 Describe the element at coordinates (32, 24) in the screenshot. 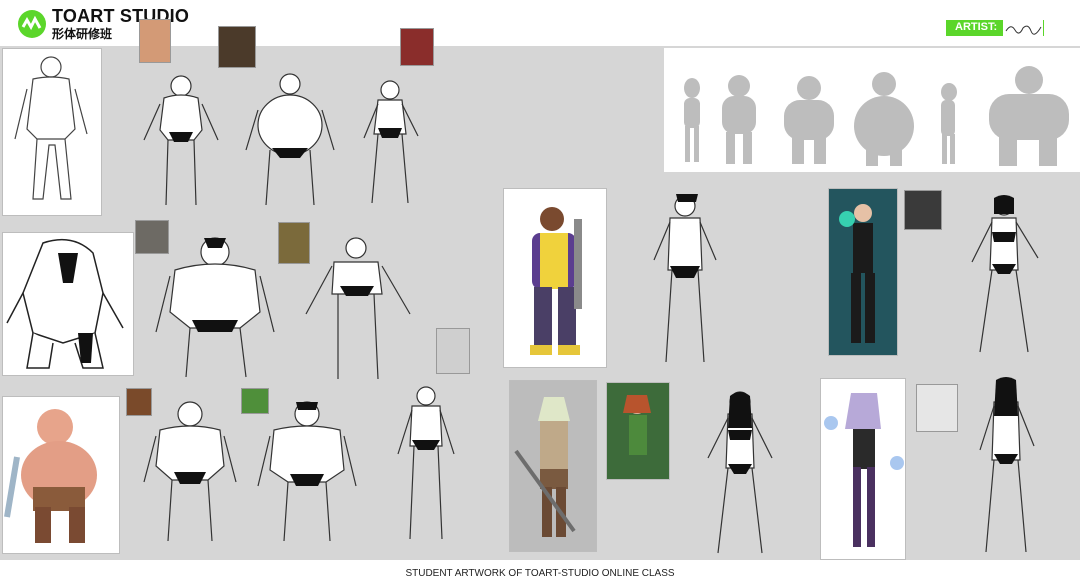

I see `logo-icon` at that location.